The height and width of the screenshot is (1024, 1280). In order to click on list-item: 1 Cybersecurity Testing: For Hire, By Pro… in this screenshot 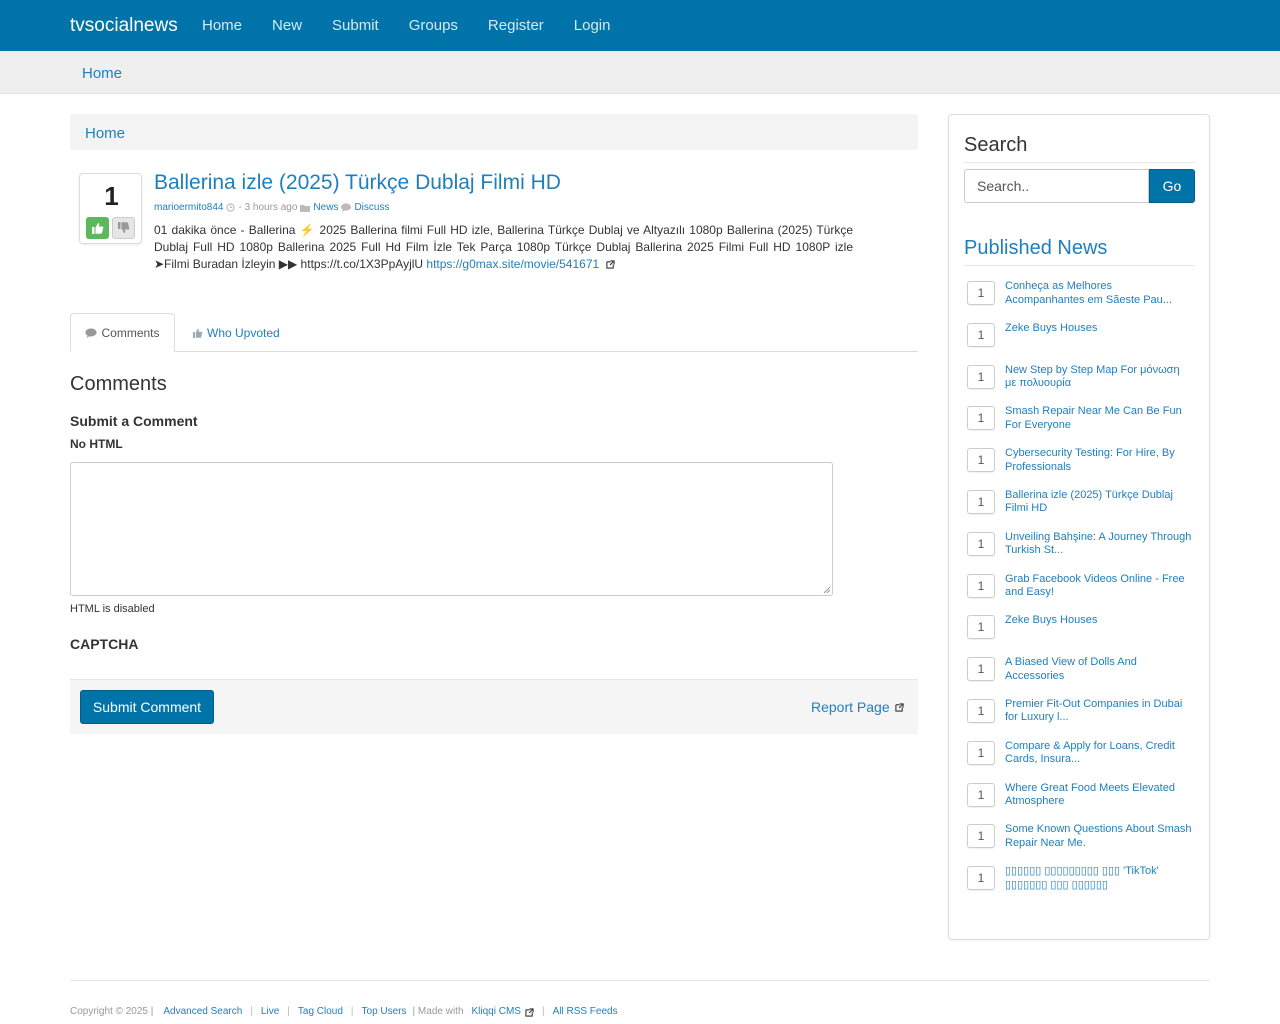, I will do `click(1081, 468)`.